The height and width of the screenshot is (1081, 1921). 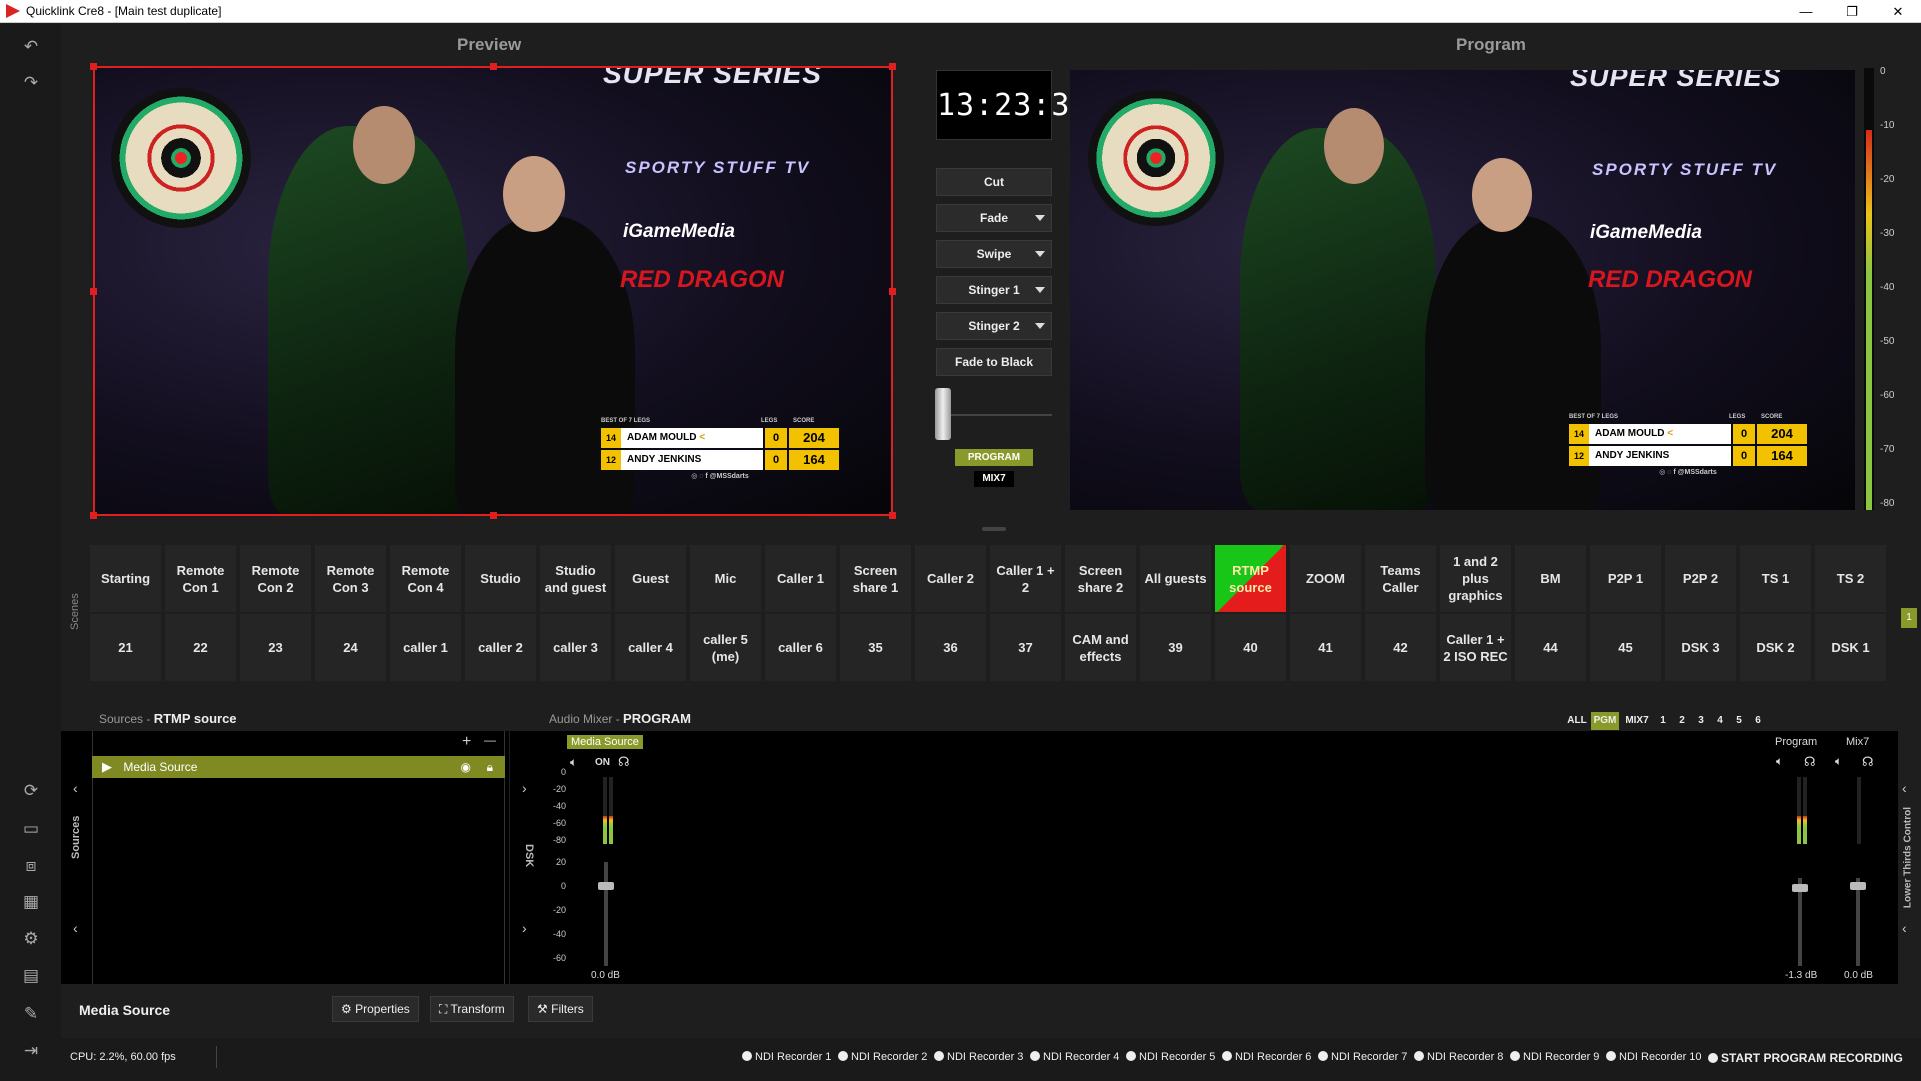 I want to click on scene-button: 24, so click(x=350, y=647).